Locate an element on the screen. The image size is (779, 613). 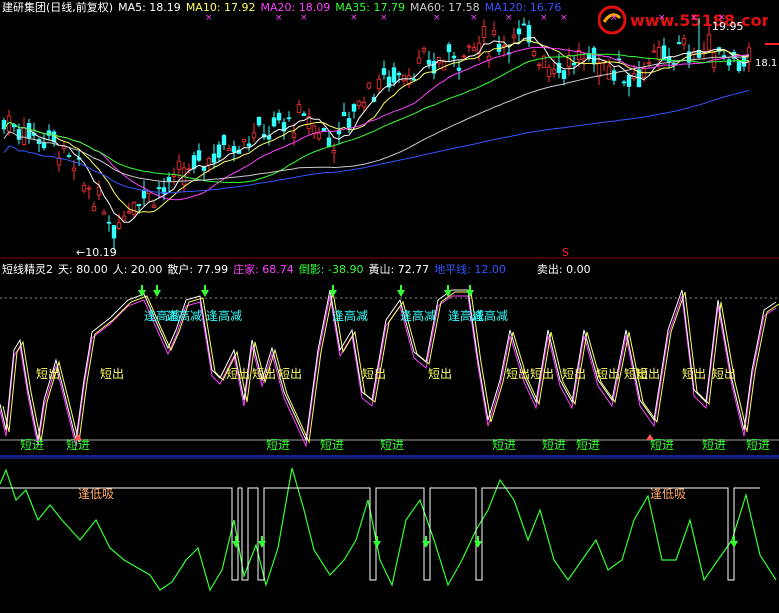
high-price-label: 19.95 is located at coordinates (728, 26).